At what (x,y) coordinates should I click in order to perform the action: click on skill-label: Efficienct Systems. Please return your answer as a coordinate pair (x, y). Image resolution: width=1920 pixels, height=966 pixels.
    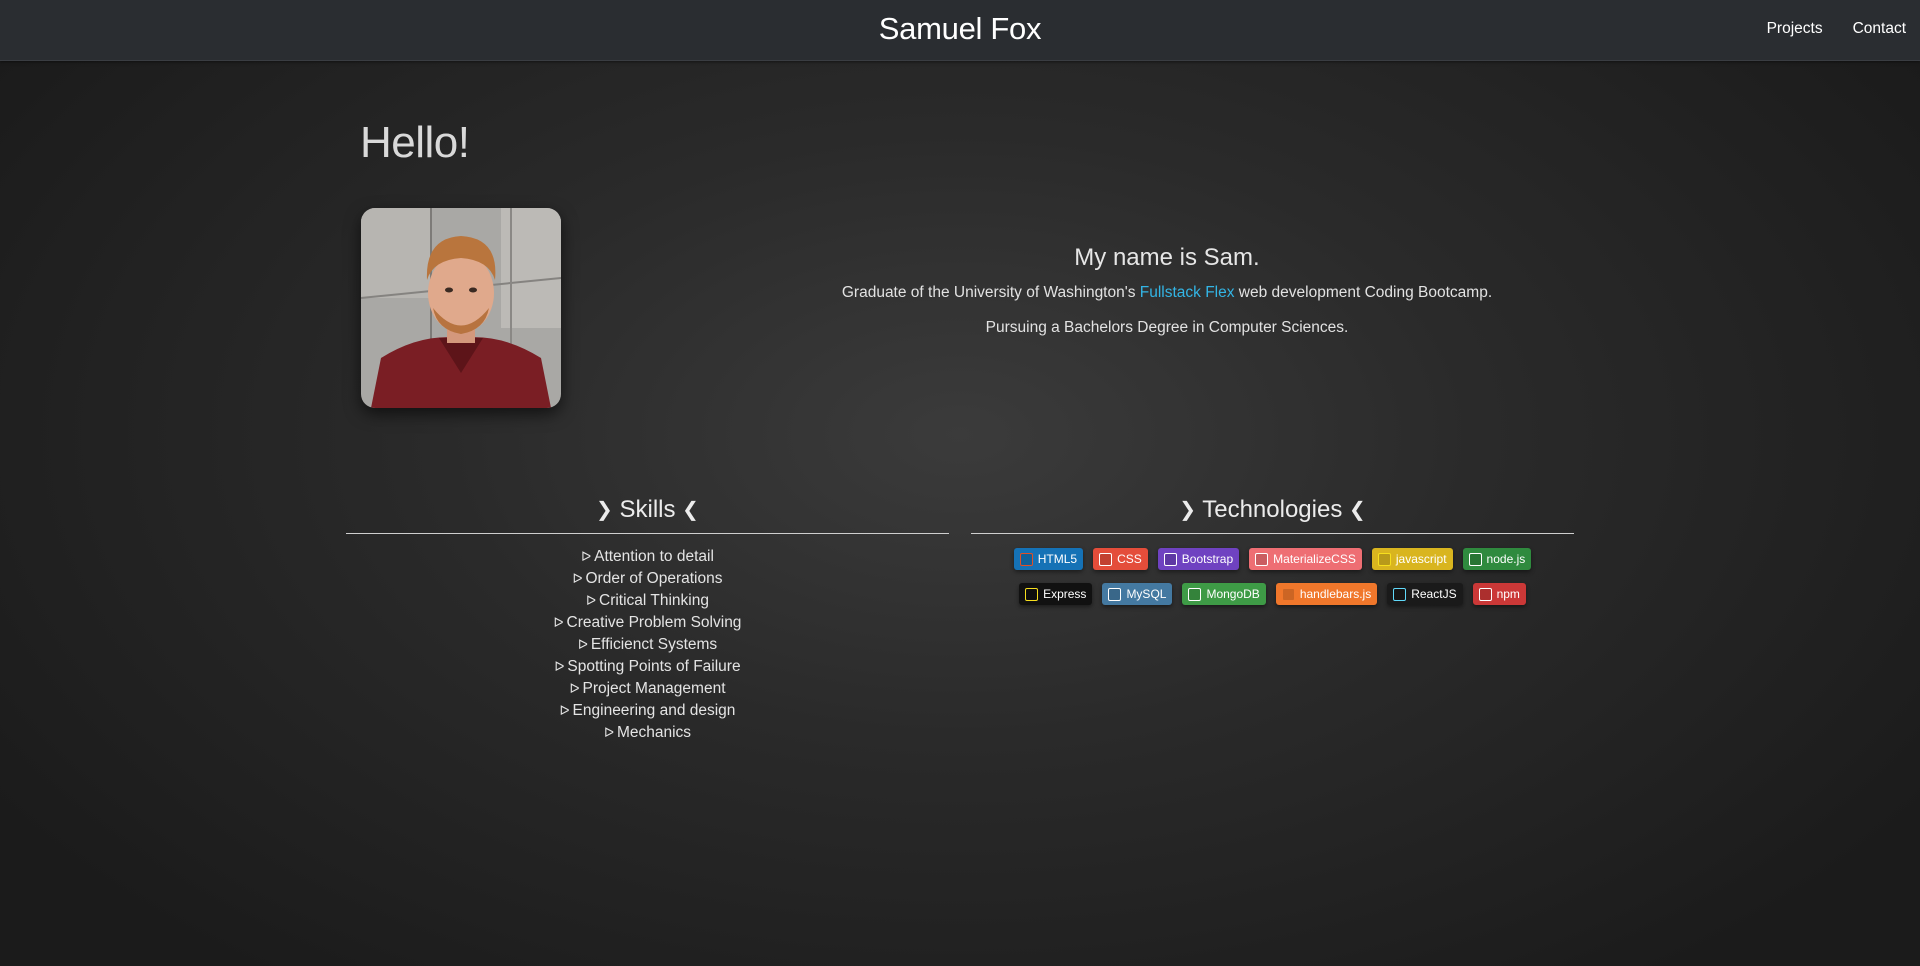
    Looking at the image, I should click on (654, 644).